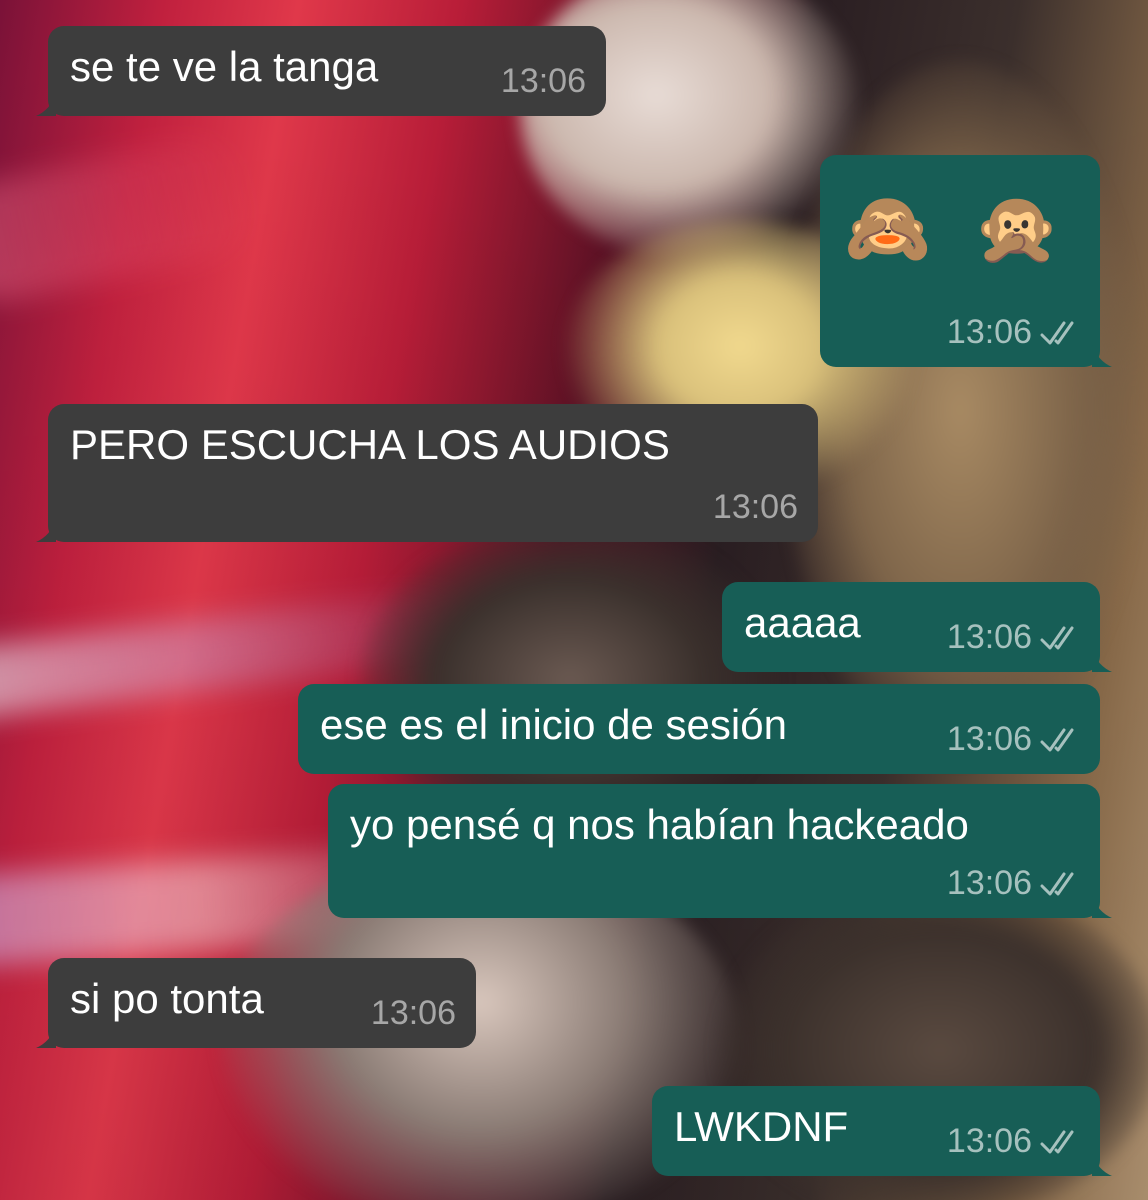 Image resolution: width=1148 pixels, height=1200 pixels. I want to click on outgoing-message-bubble: yo pensé q nos habían hackeado 13:06, so click(720, 851).